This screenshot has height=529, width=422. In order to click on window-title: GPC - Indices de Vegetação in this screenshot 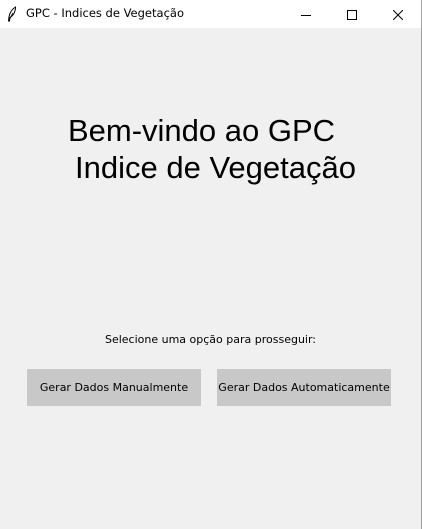, I will do `click(105, 13)`.